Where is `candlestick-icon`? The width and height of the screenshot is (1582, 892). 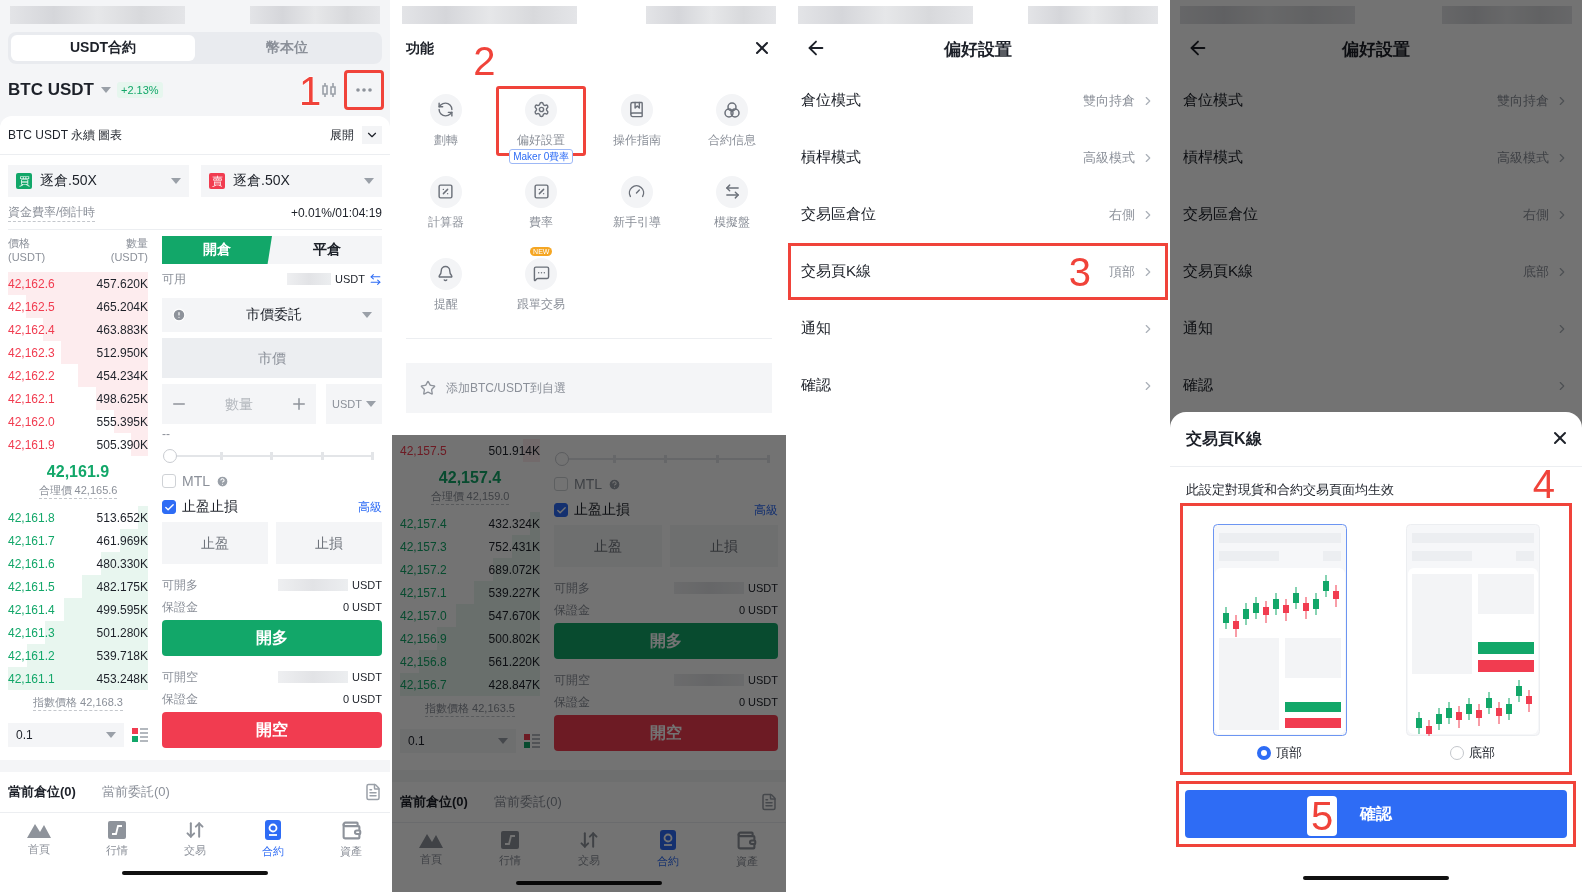 candlestick-icon is located at coordinates (329, 90).